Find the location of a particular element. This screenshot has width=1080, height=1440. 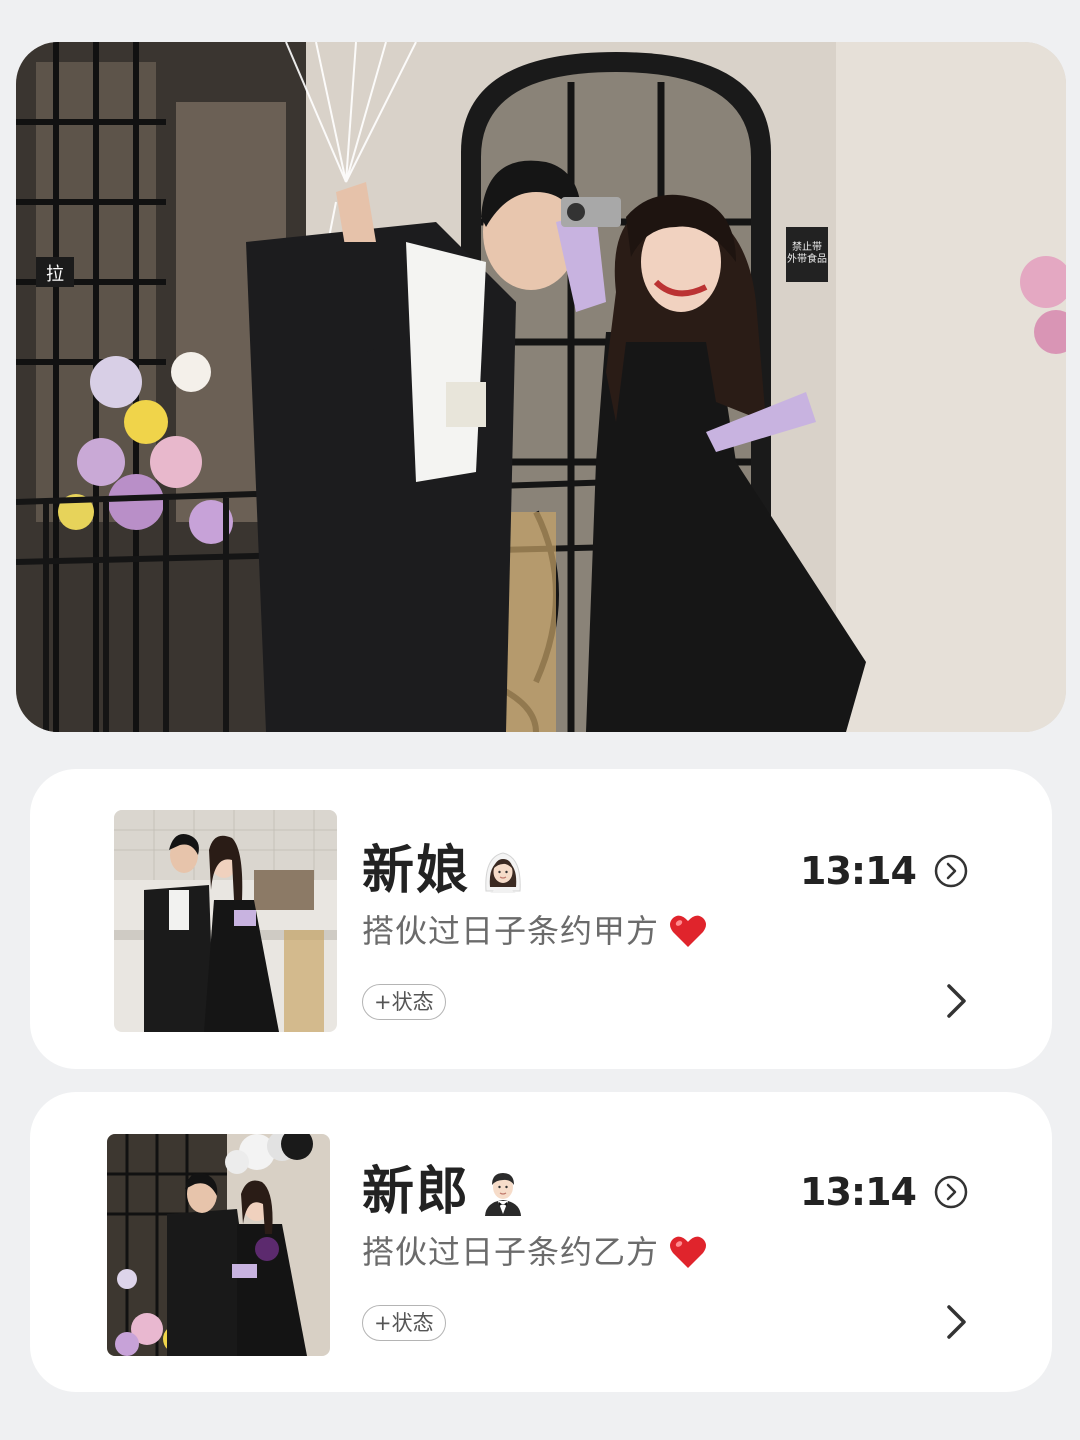

bride-with-veil-icon is located at coordinates (503, 871).